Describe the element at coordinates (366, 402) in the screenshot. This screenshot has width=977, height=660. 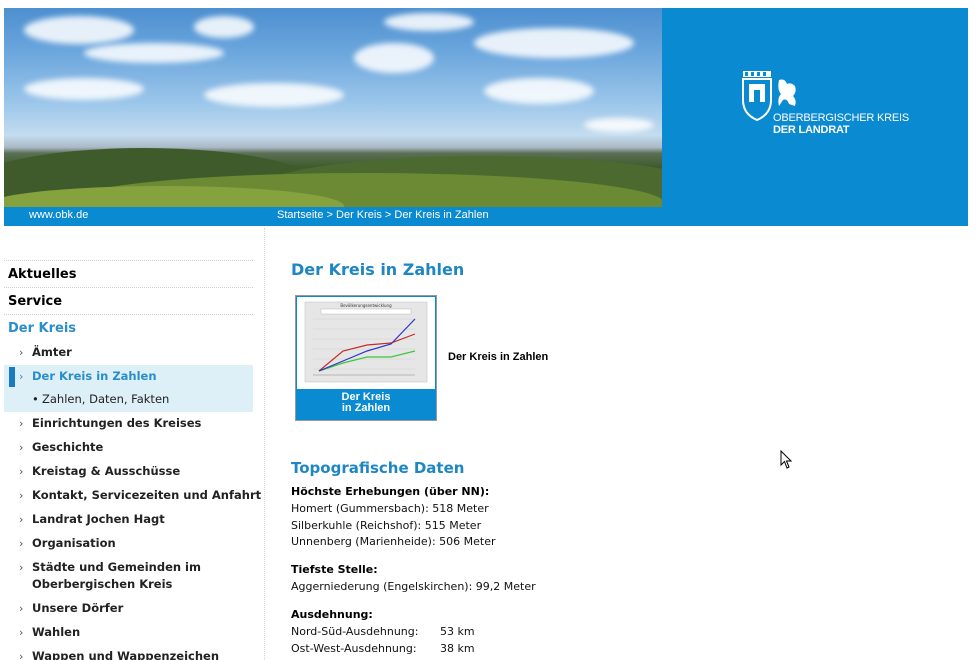
I see `teaser-caption: Der Kreis in Zahlen` at that location.